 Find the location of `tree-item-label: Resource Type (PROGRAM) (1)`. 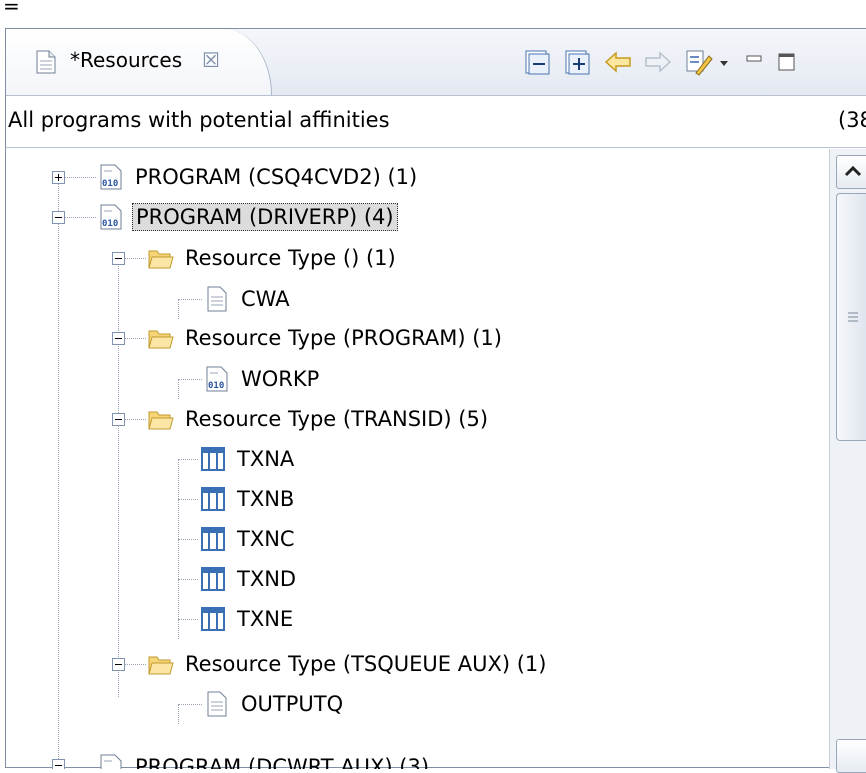

tree-item-label: Resource Type (PROGRAM) (1) is located at coordinates (343, 338).